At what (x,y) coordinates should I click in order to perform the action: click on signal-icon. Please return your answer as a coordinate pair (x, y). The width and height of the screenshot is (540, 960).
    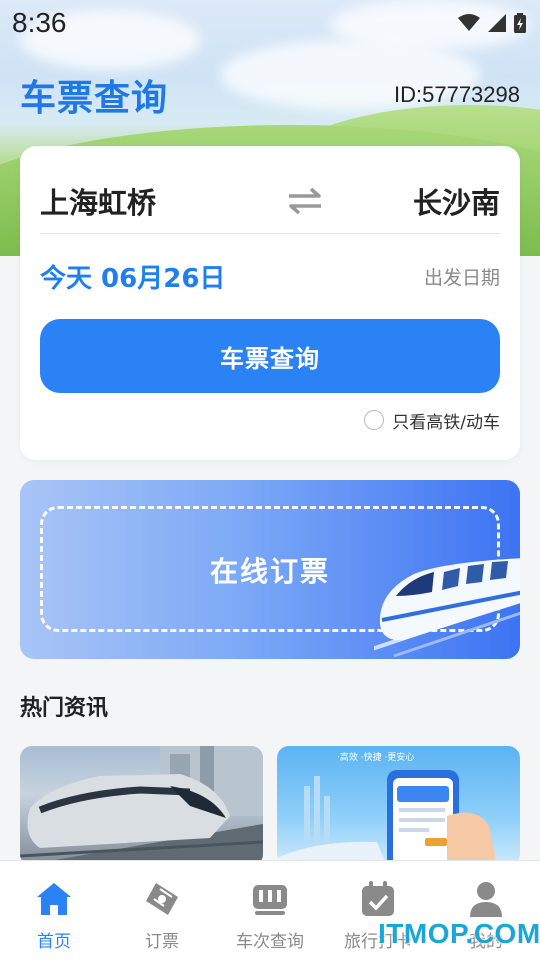
    Looking at the image, I should click on (497, 23).